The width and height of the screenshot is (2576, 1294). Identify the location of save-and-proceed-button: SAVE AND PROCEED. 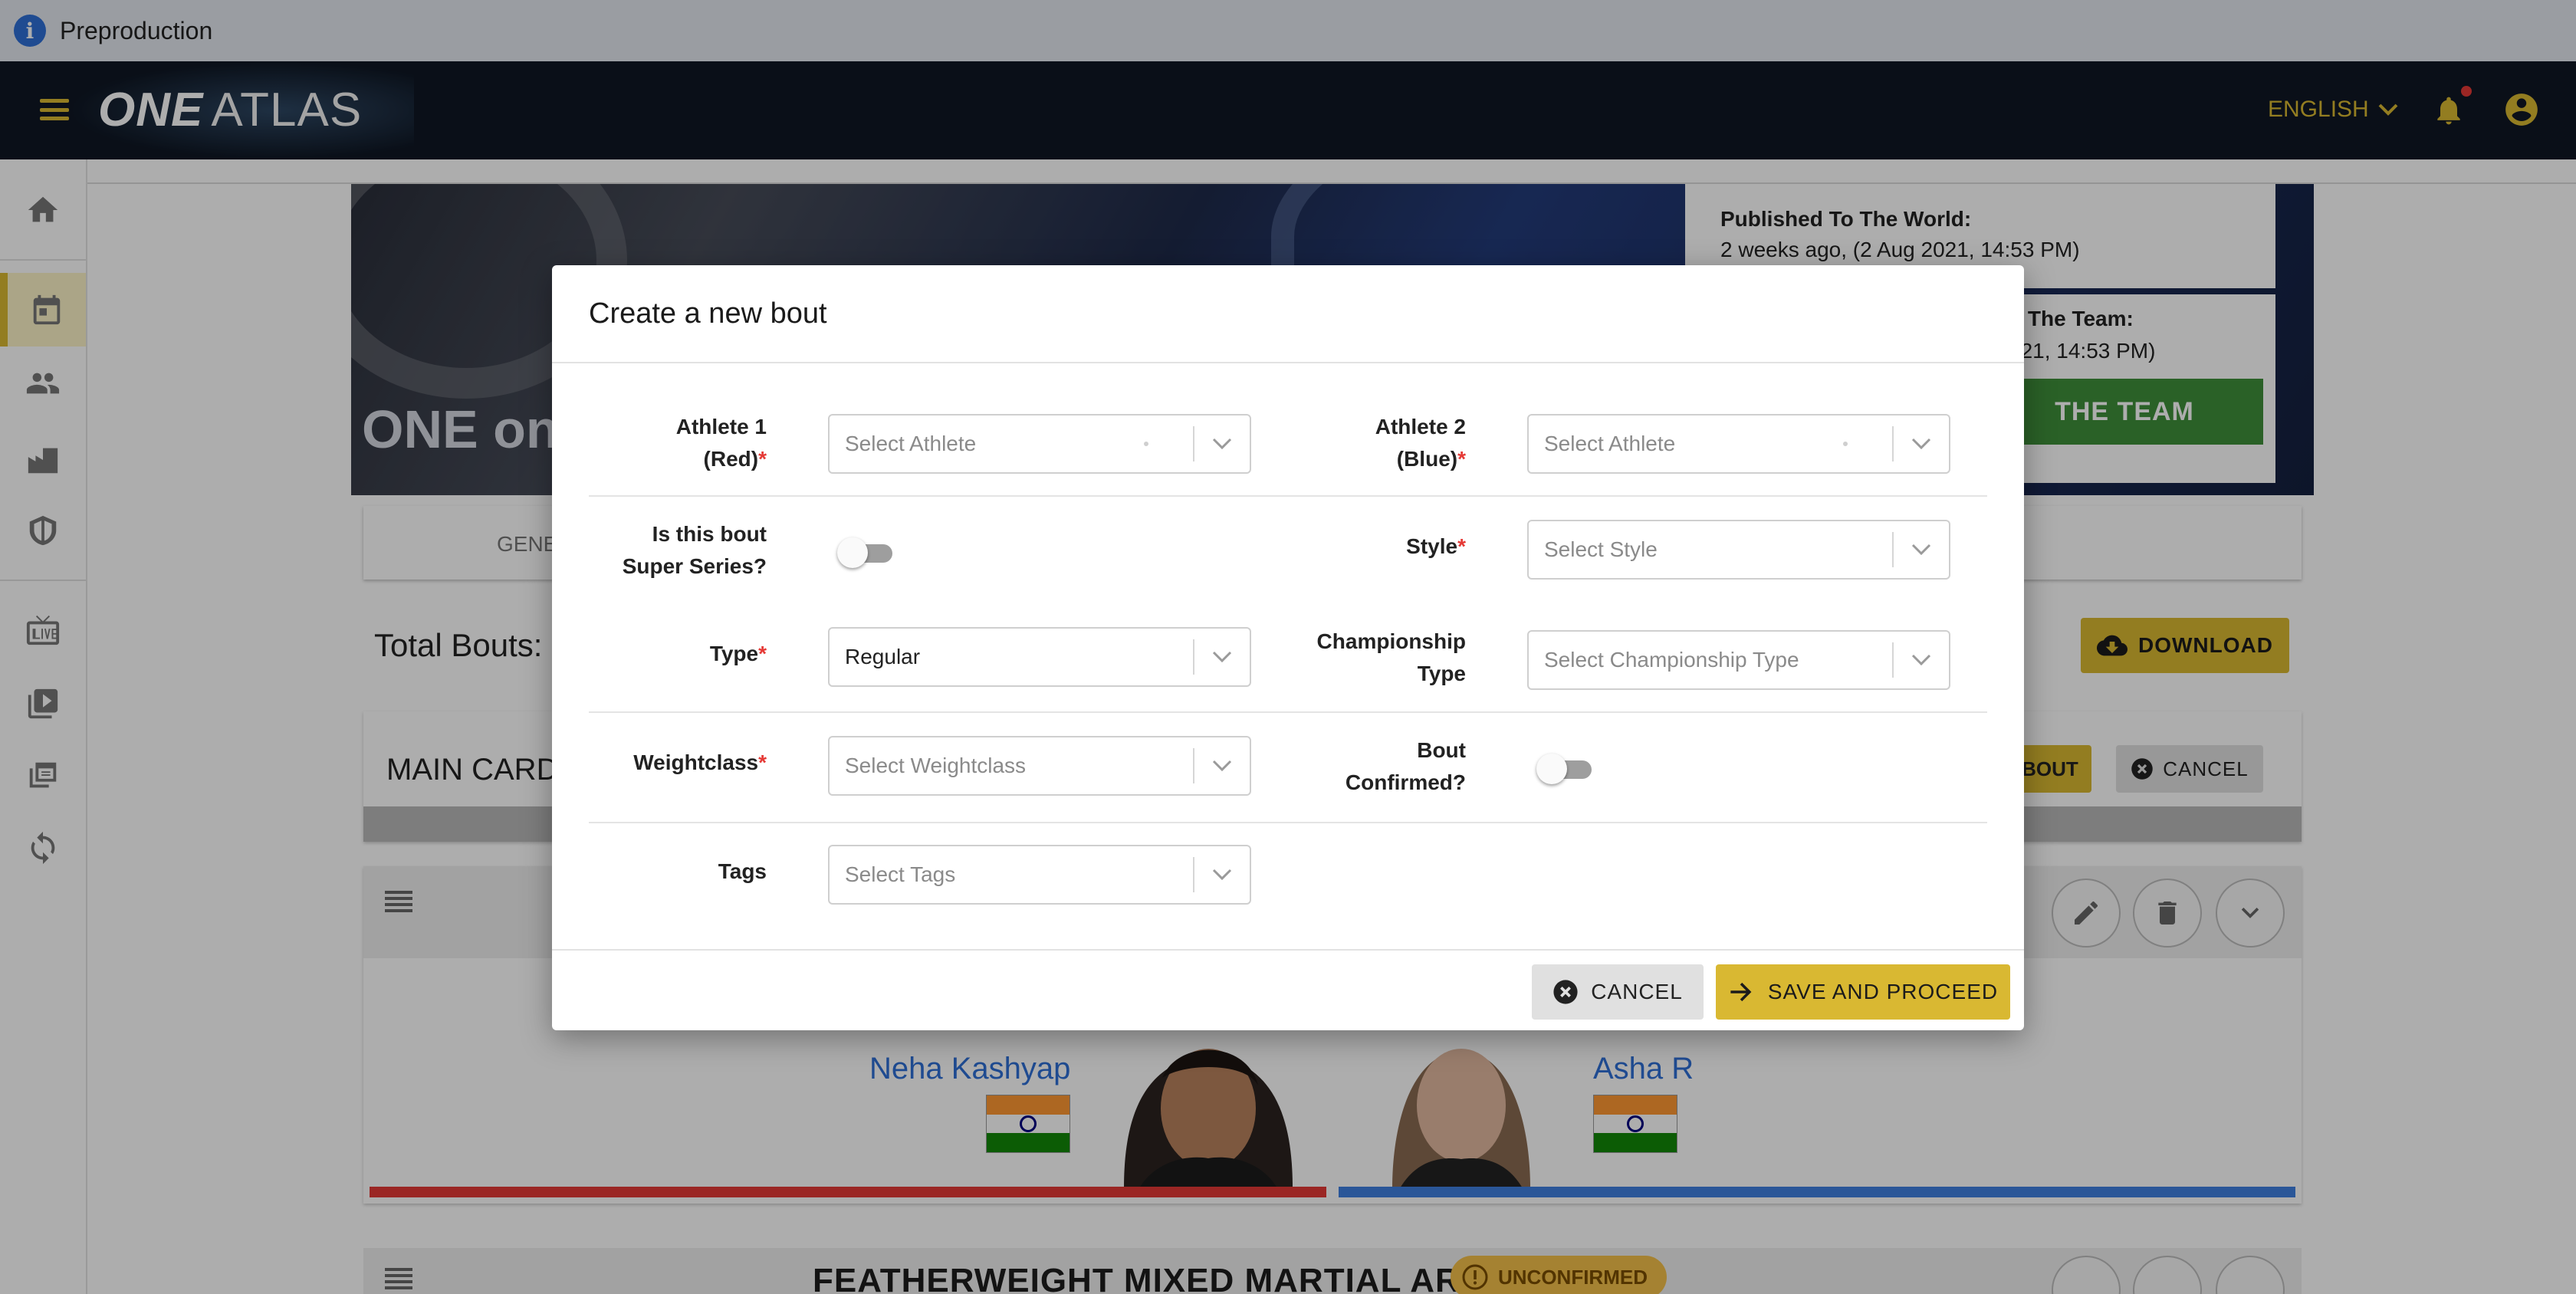
(1863, 992).